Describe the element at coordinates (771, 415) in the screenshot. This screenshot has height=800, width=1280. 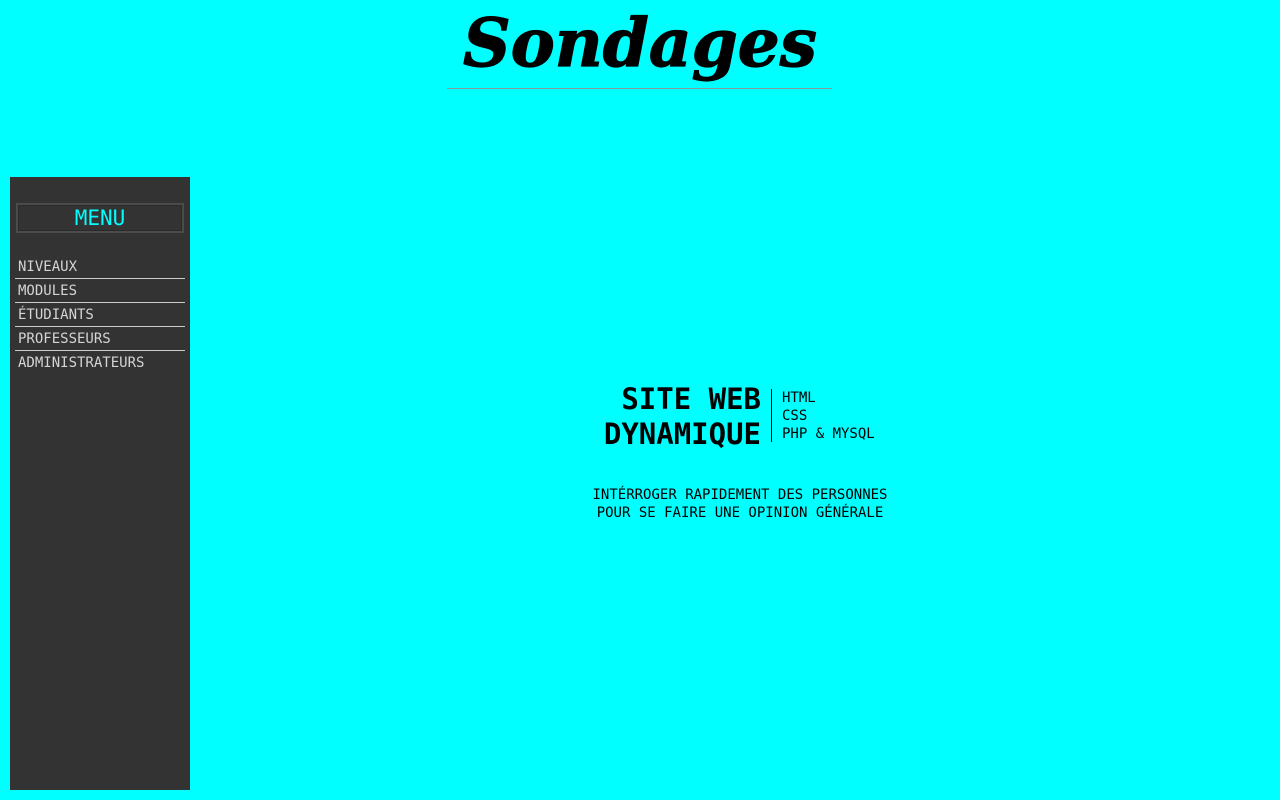
I see `hero-divider` at that location.